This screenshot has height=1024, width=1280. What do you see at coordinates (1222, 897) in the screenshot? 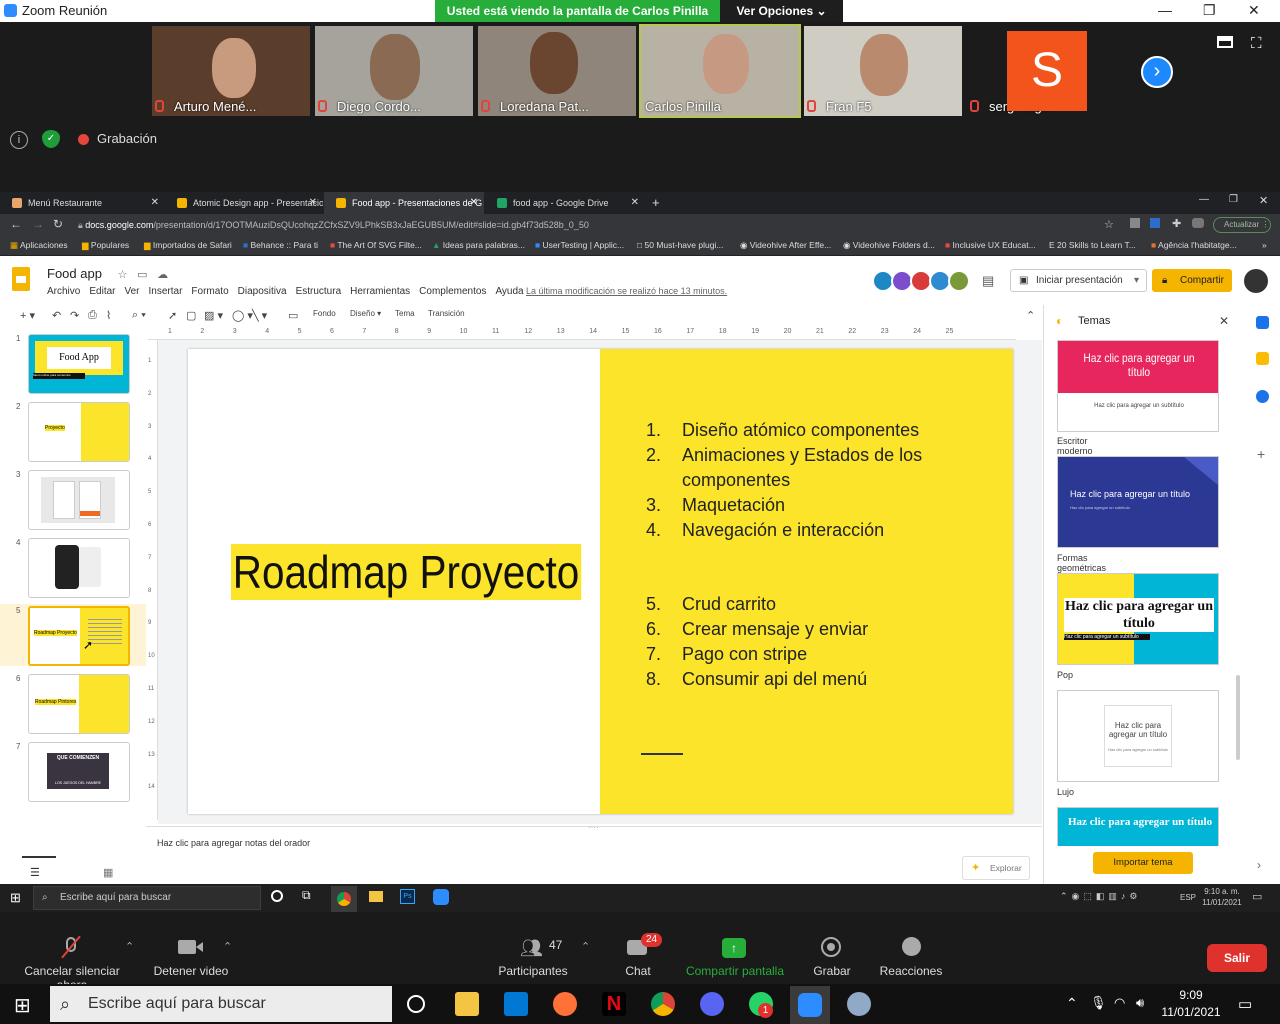
I see `remote-clock: 9:10 a. m. 11/01/2021` at bounding box center [1222, 897].